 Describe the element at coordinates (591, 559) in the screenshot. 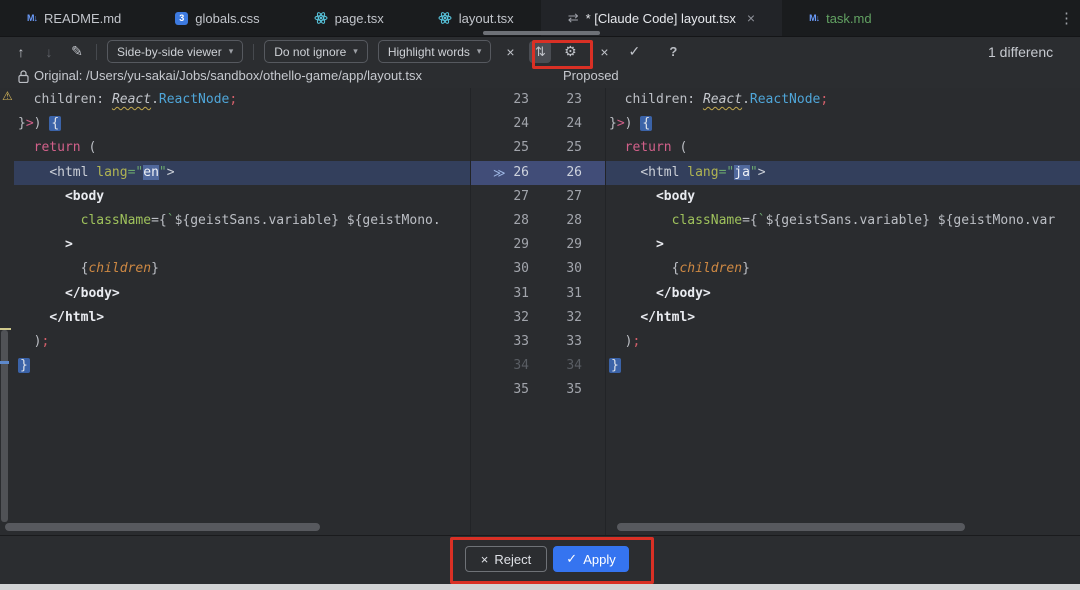

I see `apply-button: ✓ Apply` at that location.